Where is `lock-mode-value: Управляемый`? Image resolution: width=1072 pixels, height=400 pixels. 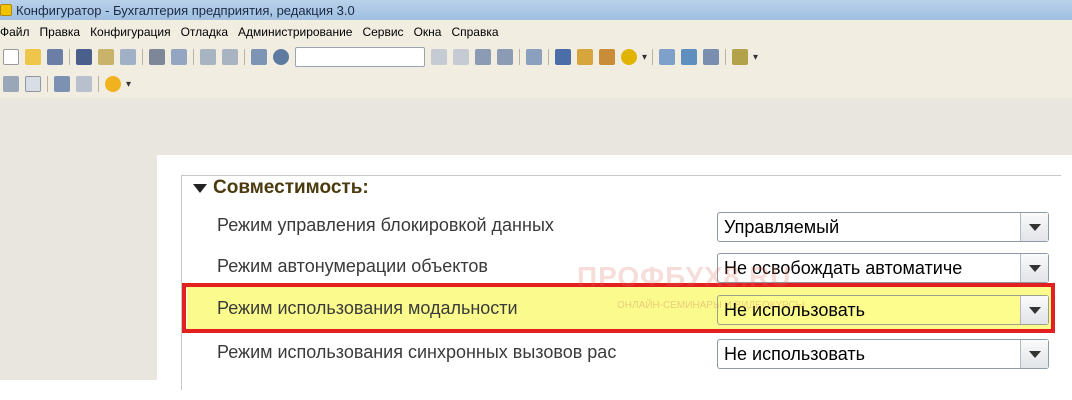
lock-mode-value: Управляемый is located at coordinates (782, 226).